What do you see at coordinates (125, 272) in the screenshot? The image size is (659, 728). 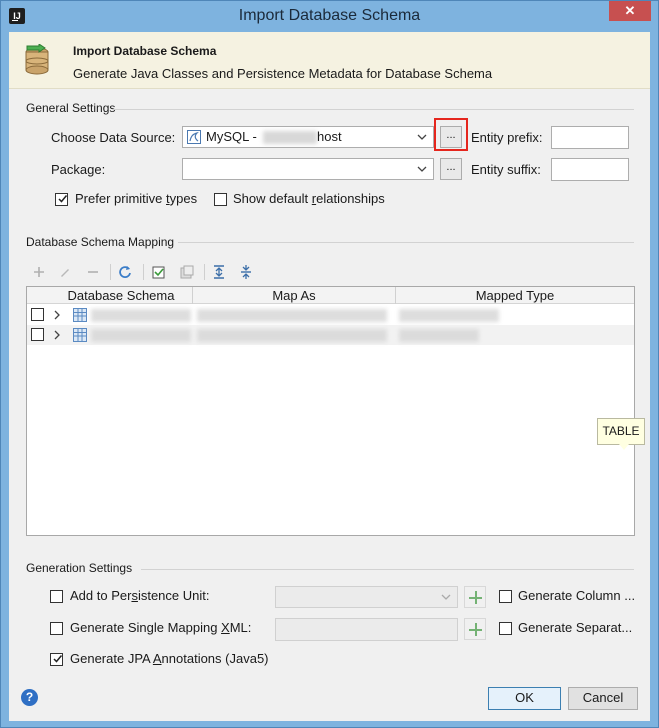 I see `refresh-icon` at bounding box center [125, 272].